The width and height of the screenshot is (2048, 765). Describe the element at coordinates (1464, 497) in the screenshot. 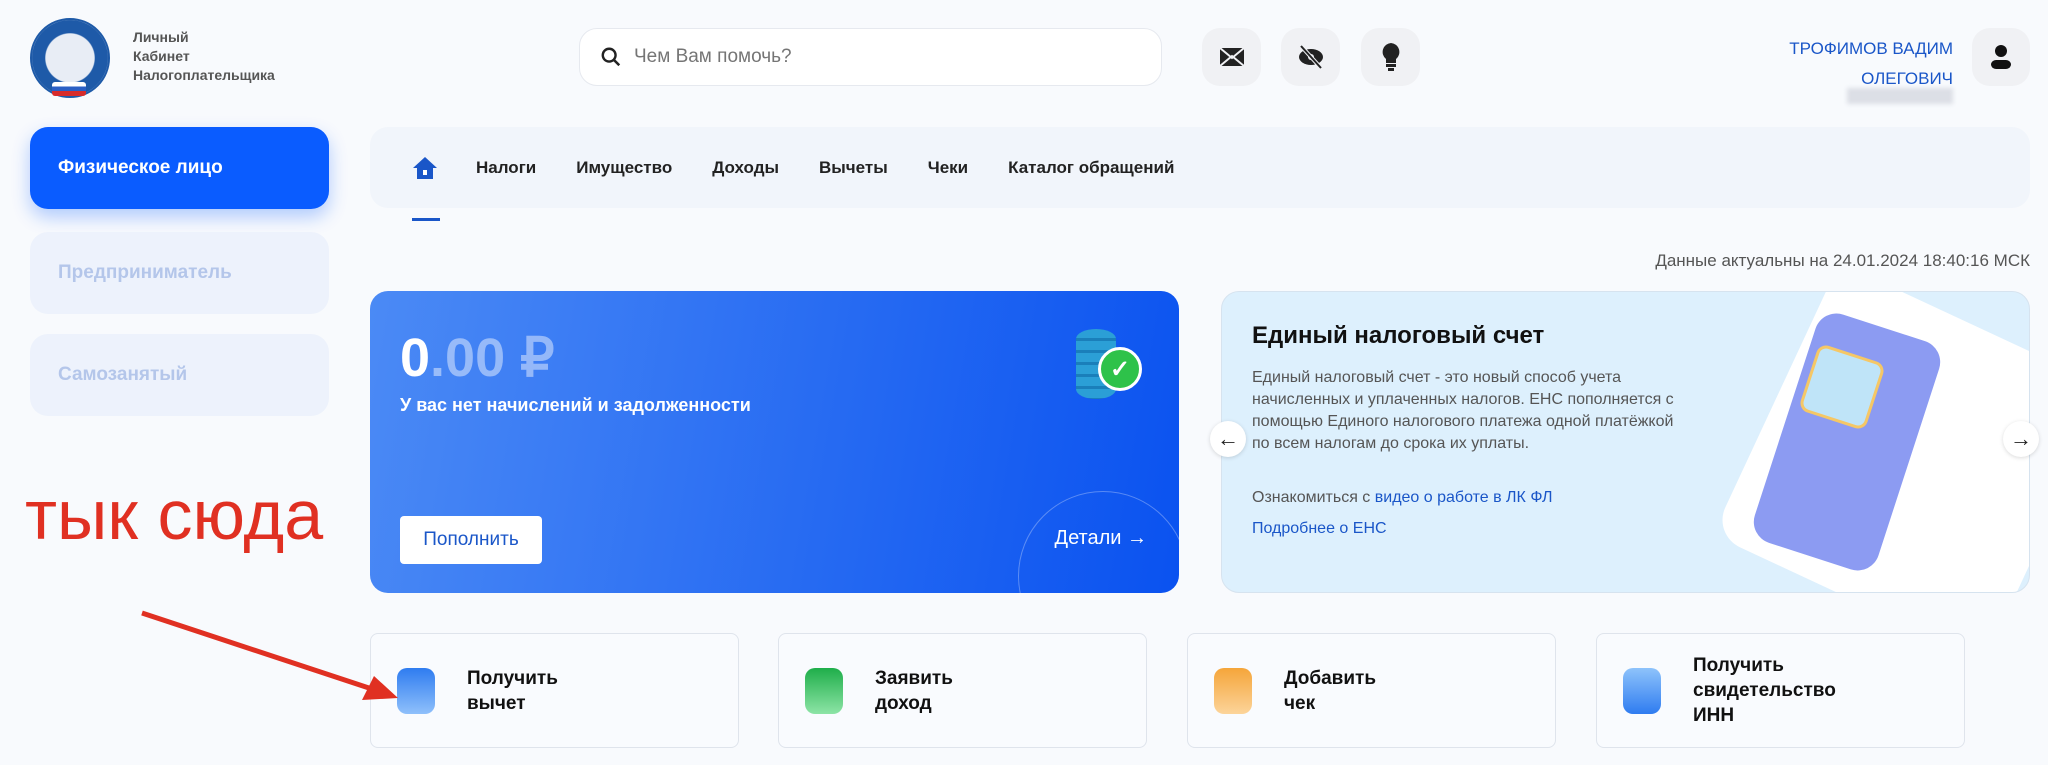

I see `video-link: видео о работе в ЛК ФЛ` at that location.